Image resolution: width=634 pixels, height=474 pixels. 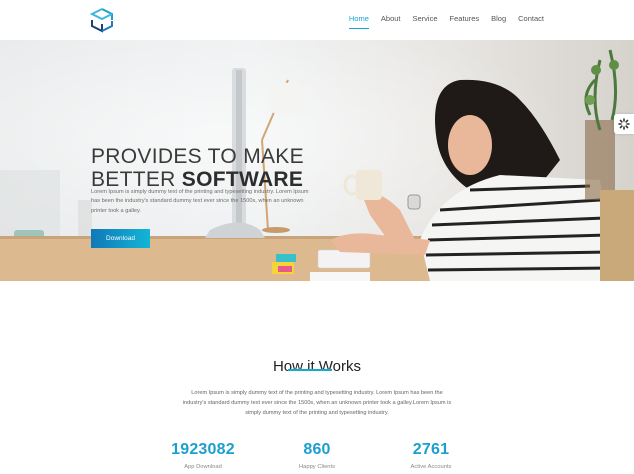 I want to click on cube-logo-icon, so click(x=102, y=20).